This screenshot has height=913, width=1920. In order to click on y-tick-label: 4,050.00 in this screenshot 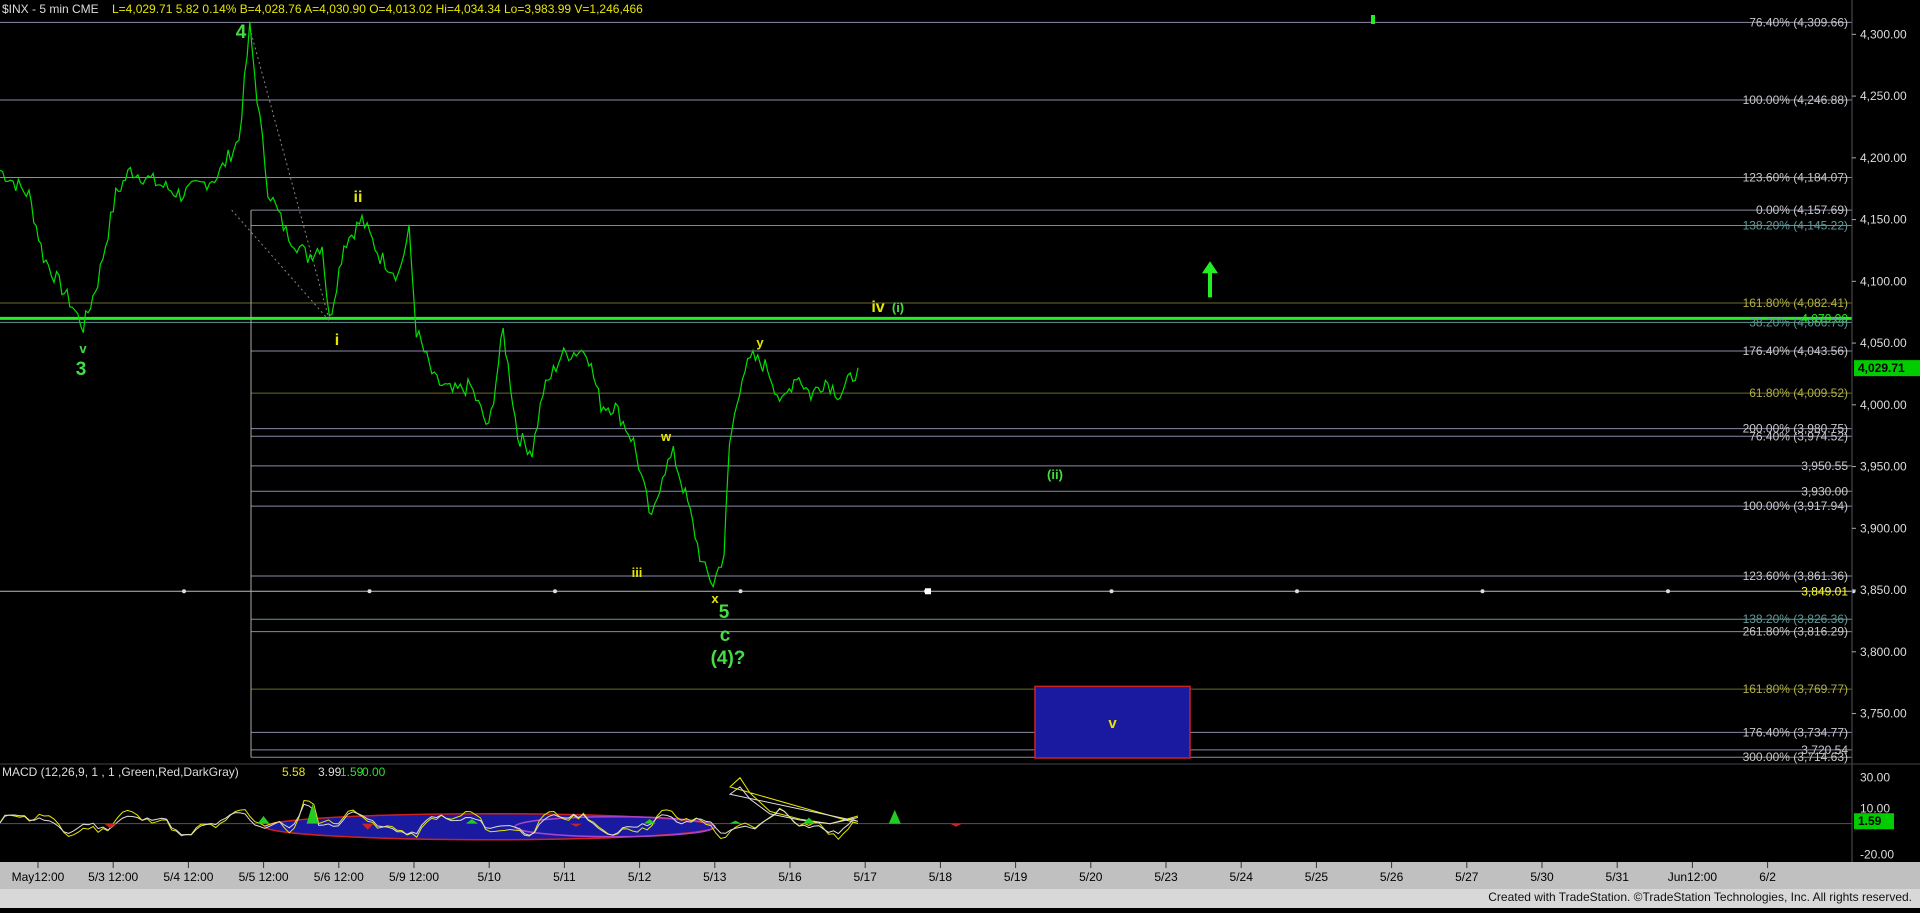, I will do `click(1883, 343)`.